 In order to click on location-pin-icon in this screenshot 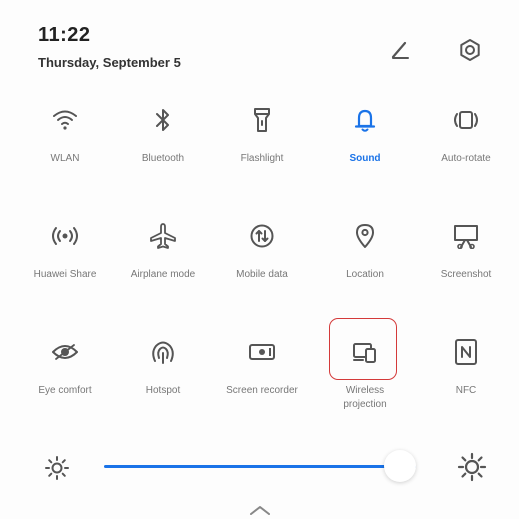, I will do `click(365, 236)`.